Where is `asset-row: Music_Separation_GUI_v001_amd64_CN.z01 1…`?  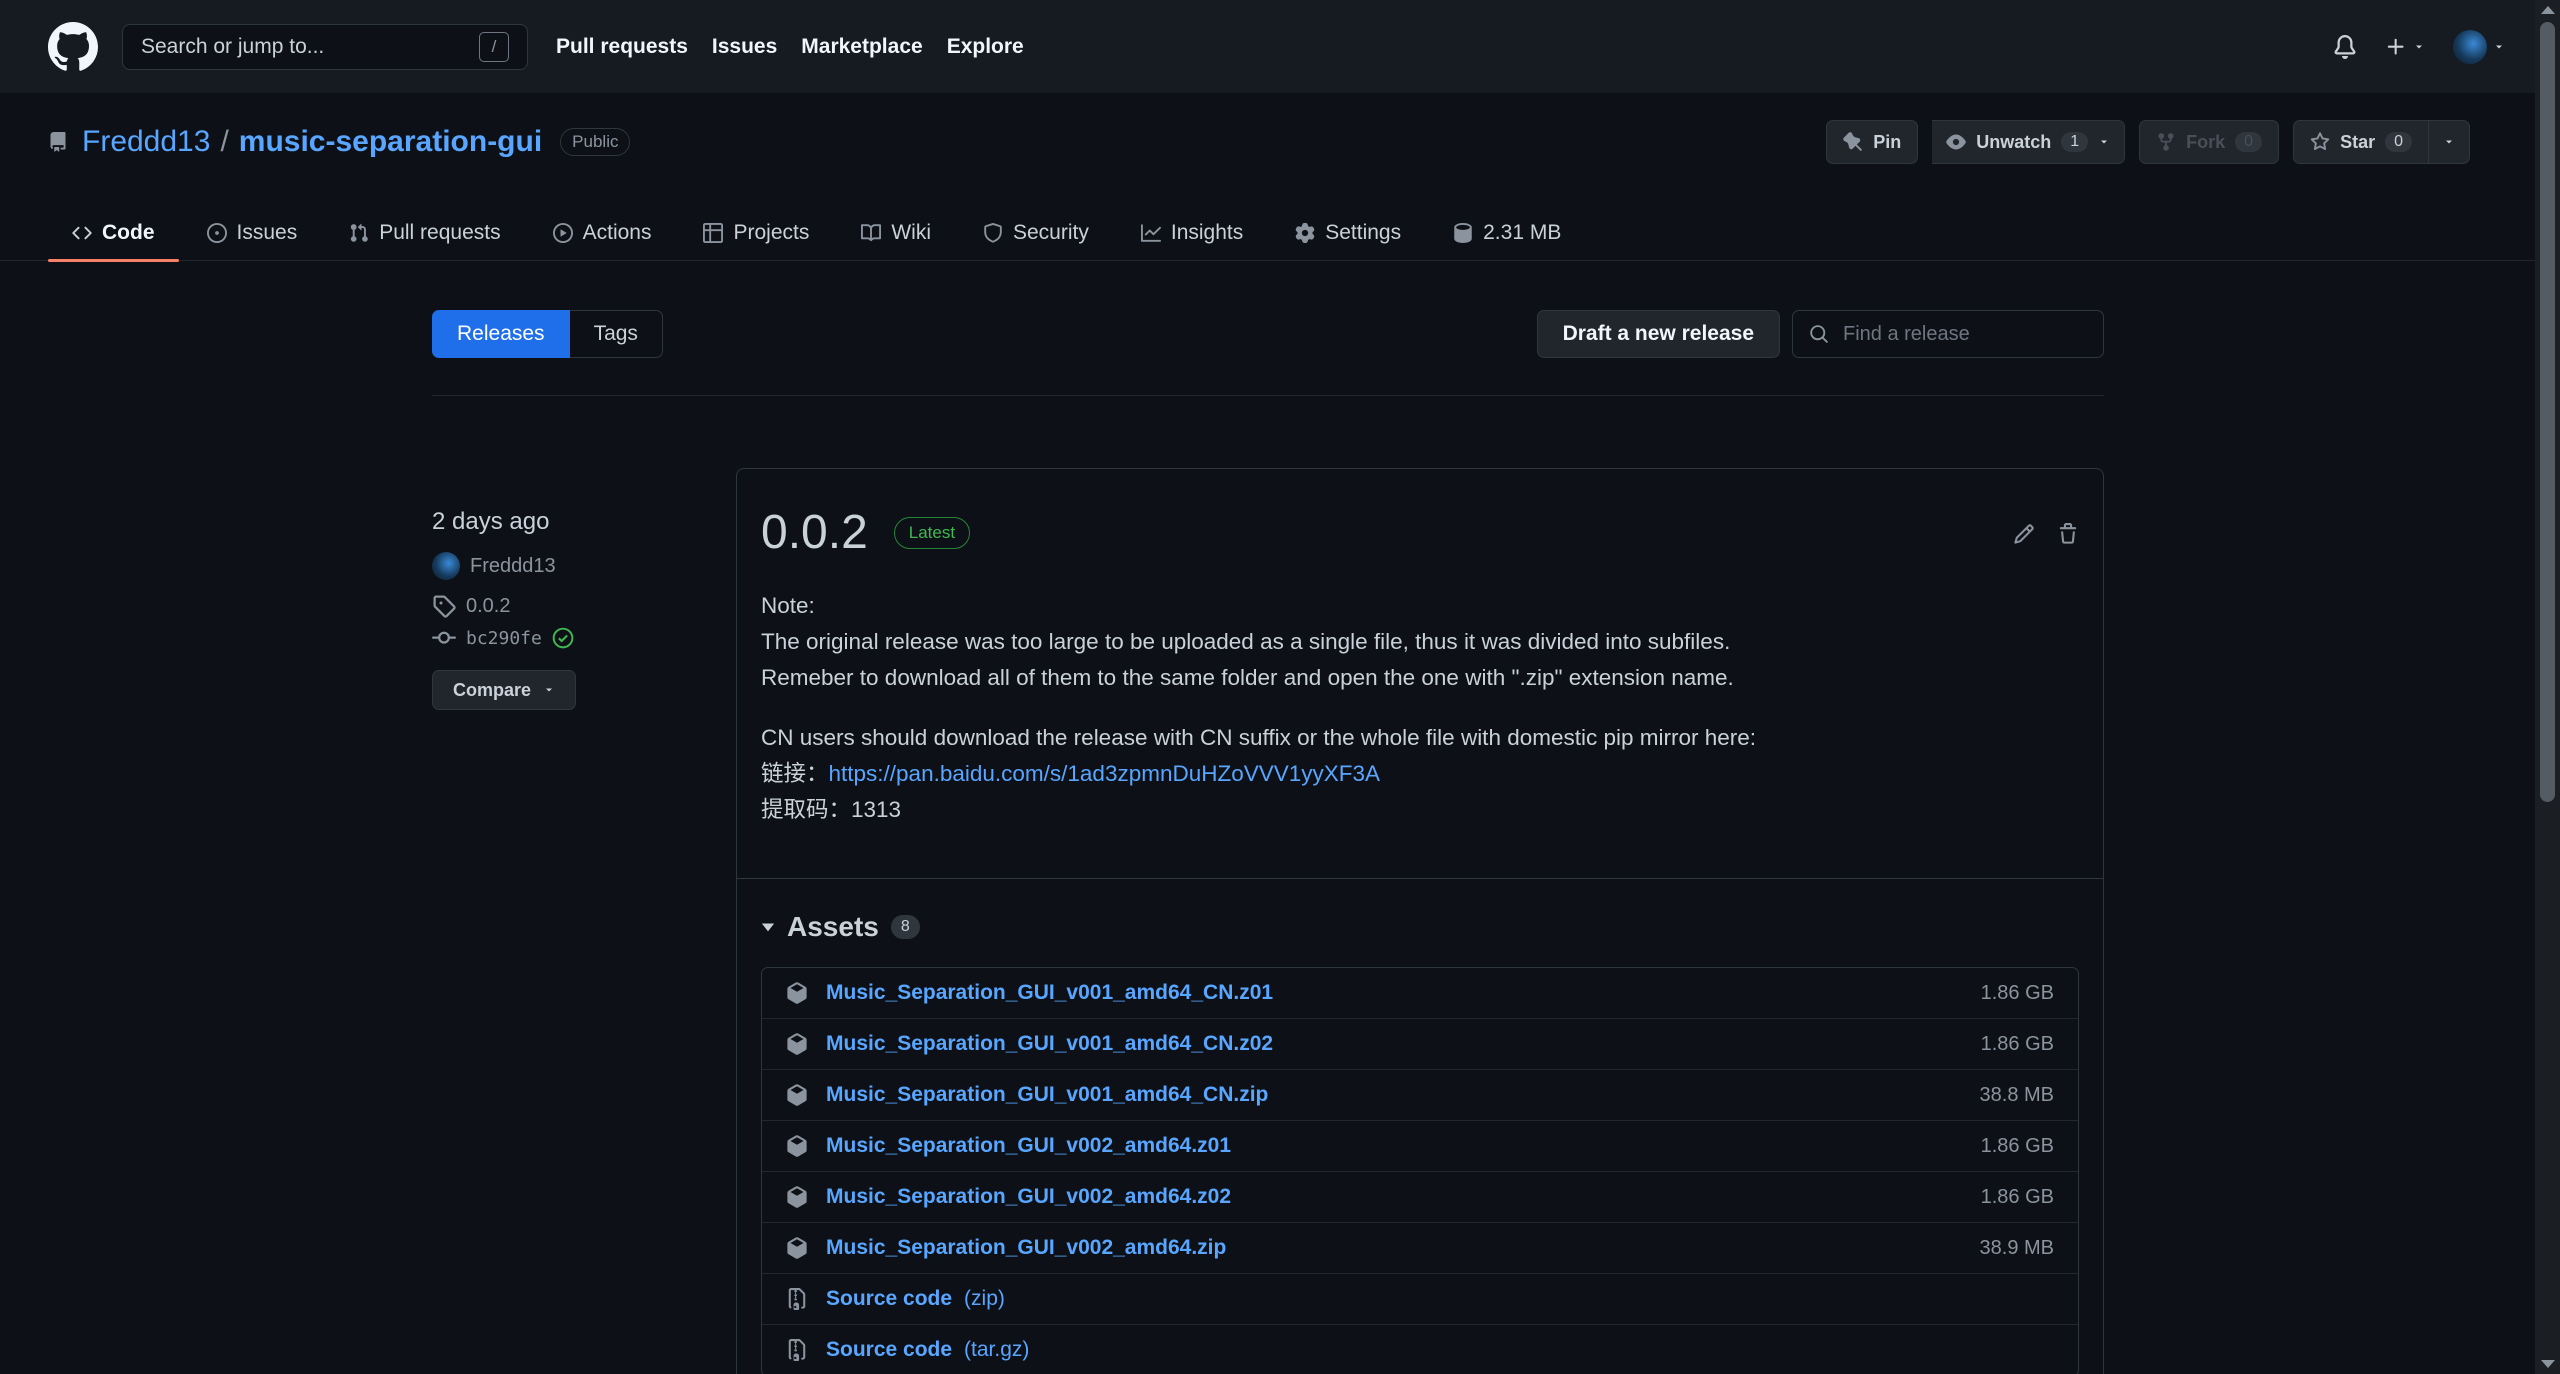 asset-row: Music_Separation_GUI_v001_amd64_CN.z01 1… is located at coordinates (1420, 993).